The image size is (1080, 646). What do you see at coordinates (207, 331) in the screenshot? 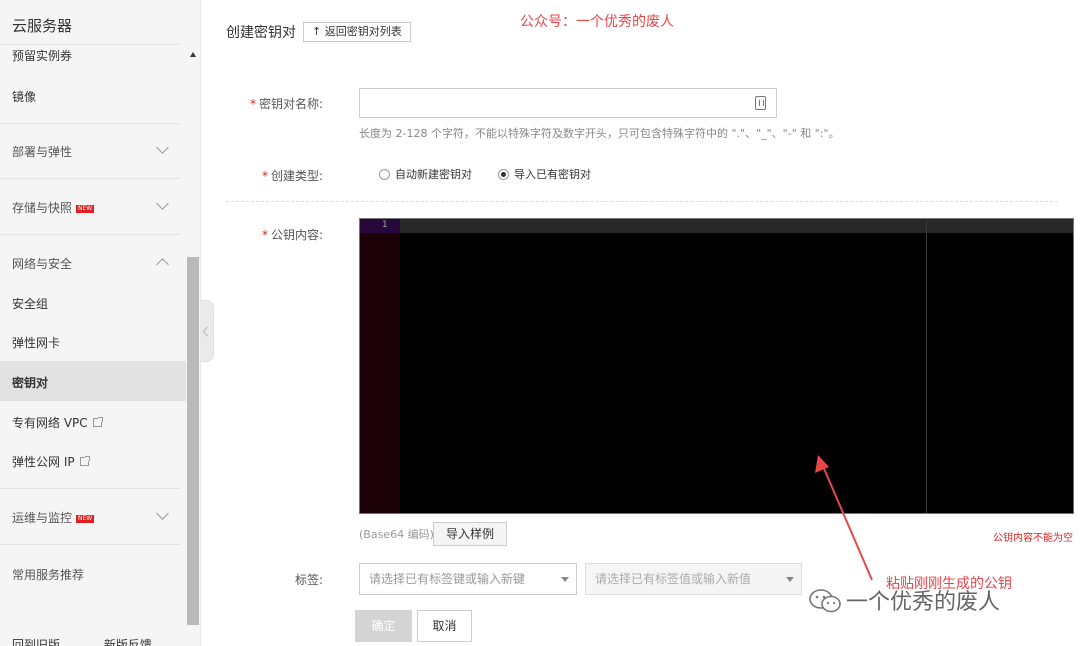
I see `sidebar-collapse-handle` at bounding box center [207, 331].